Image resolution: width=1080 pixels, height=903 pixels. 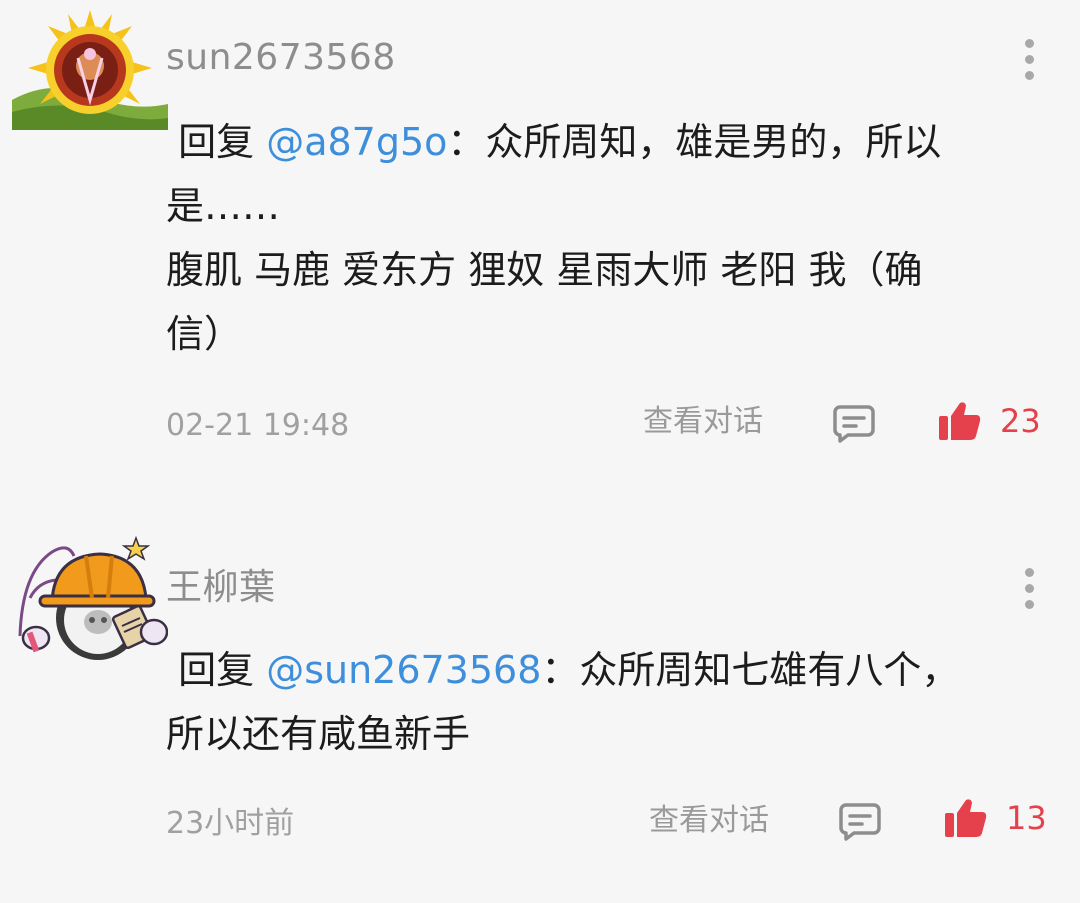 I want to click on comment-text-first-line: ：众所周知七雄有八个，, so click(x=750, y=670).